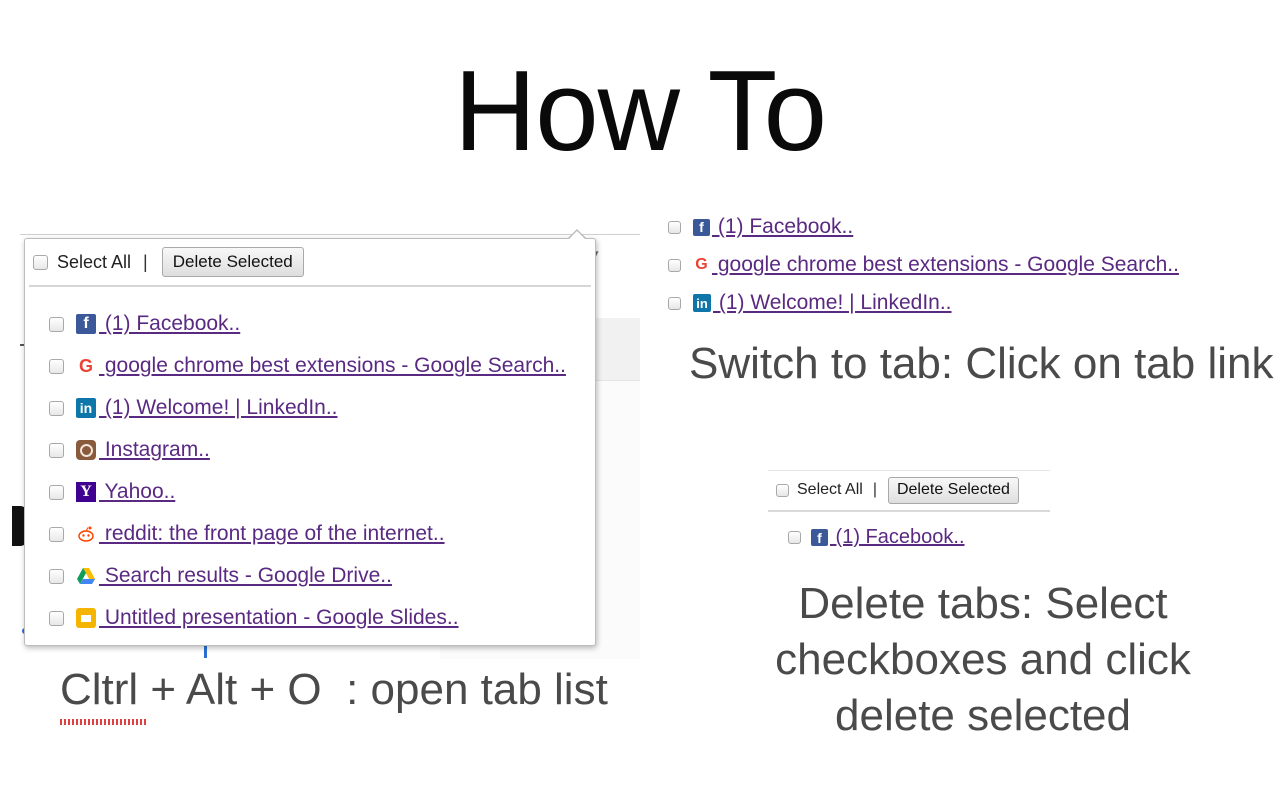 This screenshot has width=1280, height=800. I want to click on tab-link: reddit: the front page of the internet.., so click(272, 534).